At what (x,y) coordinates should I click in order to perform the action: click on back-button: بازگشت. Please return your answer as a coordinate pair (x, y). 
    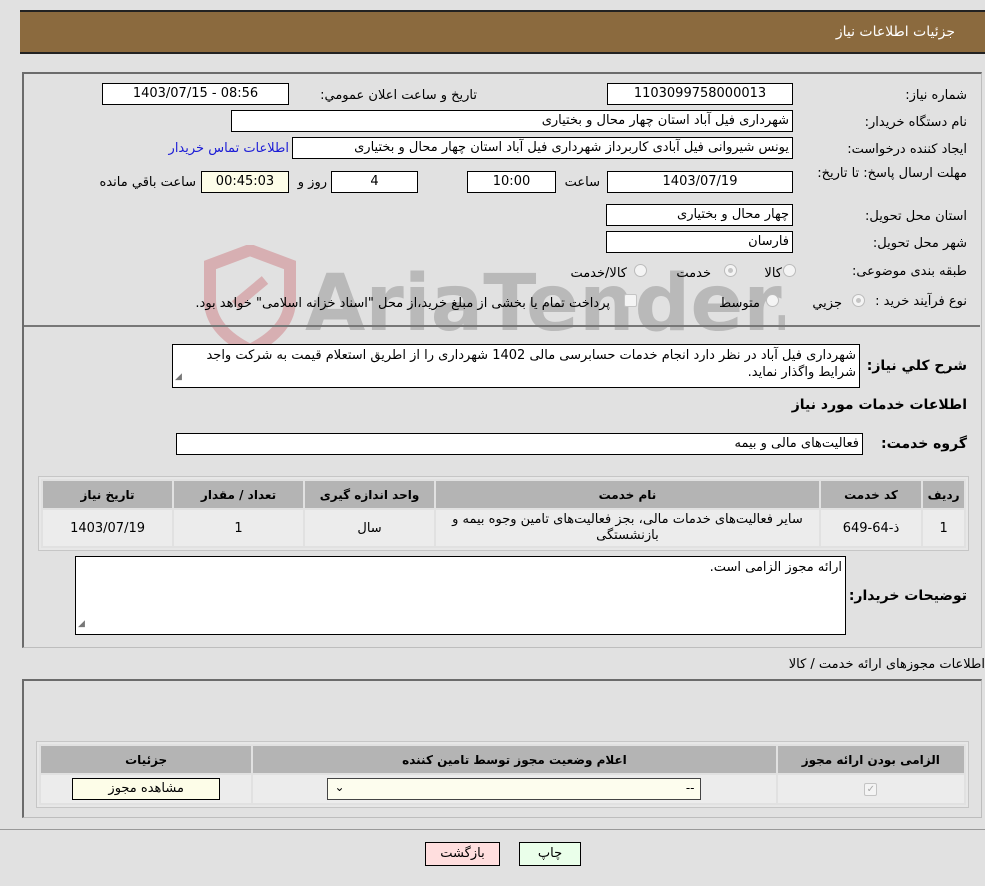
    Looking at the image, I should click on (462, 854).